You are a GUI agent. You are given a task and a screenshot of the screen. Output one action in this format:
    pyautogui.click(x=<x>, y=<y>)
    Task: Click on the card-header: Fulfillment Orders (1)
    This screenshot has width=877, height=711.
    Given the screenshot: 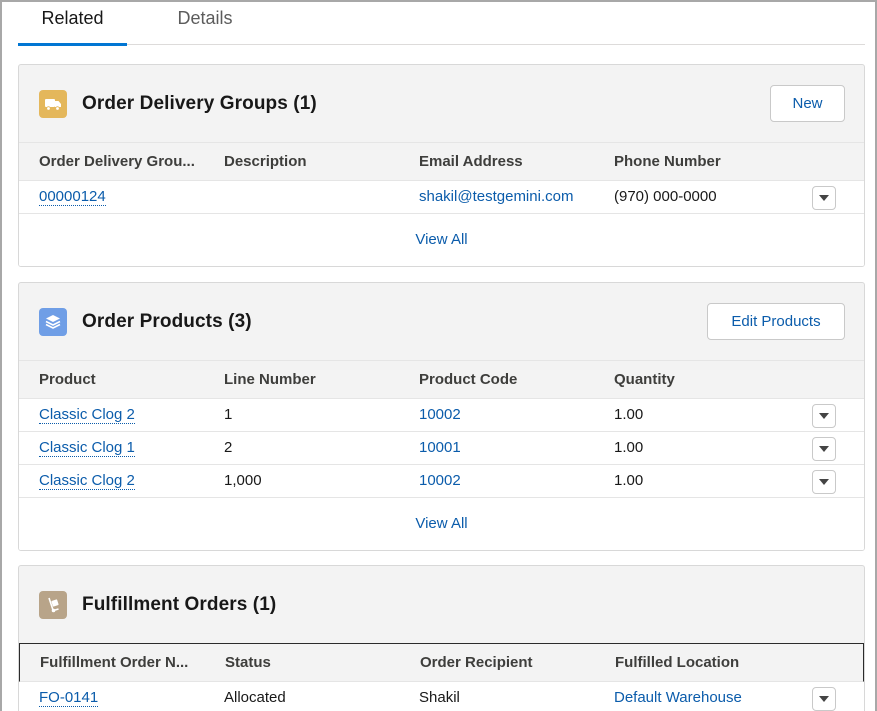 What is the action you would take?
    pyautogui.click(x=441, y=604)
    